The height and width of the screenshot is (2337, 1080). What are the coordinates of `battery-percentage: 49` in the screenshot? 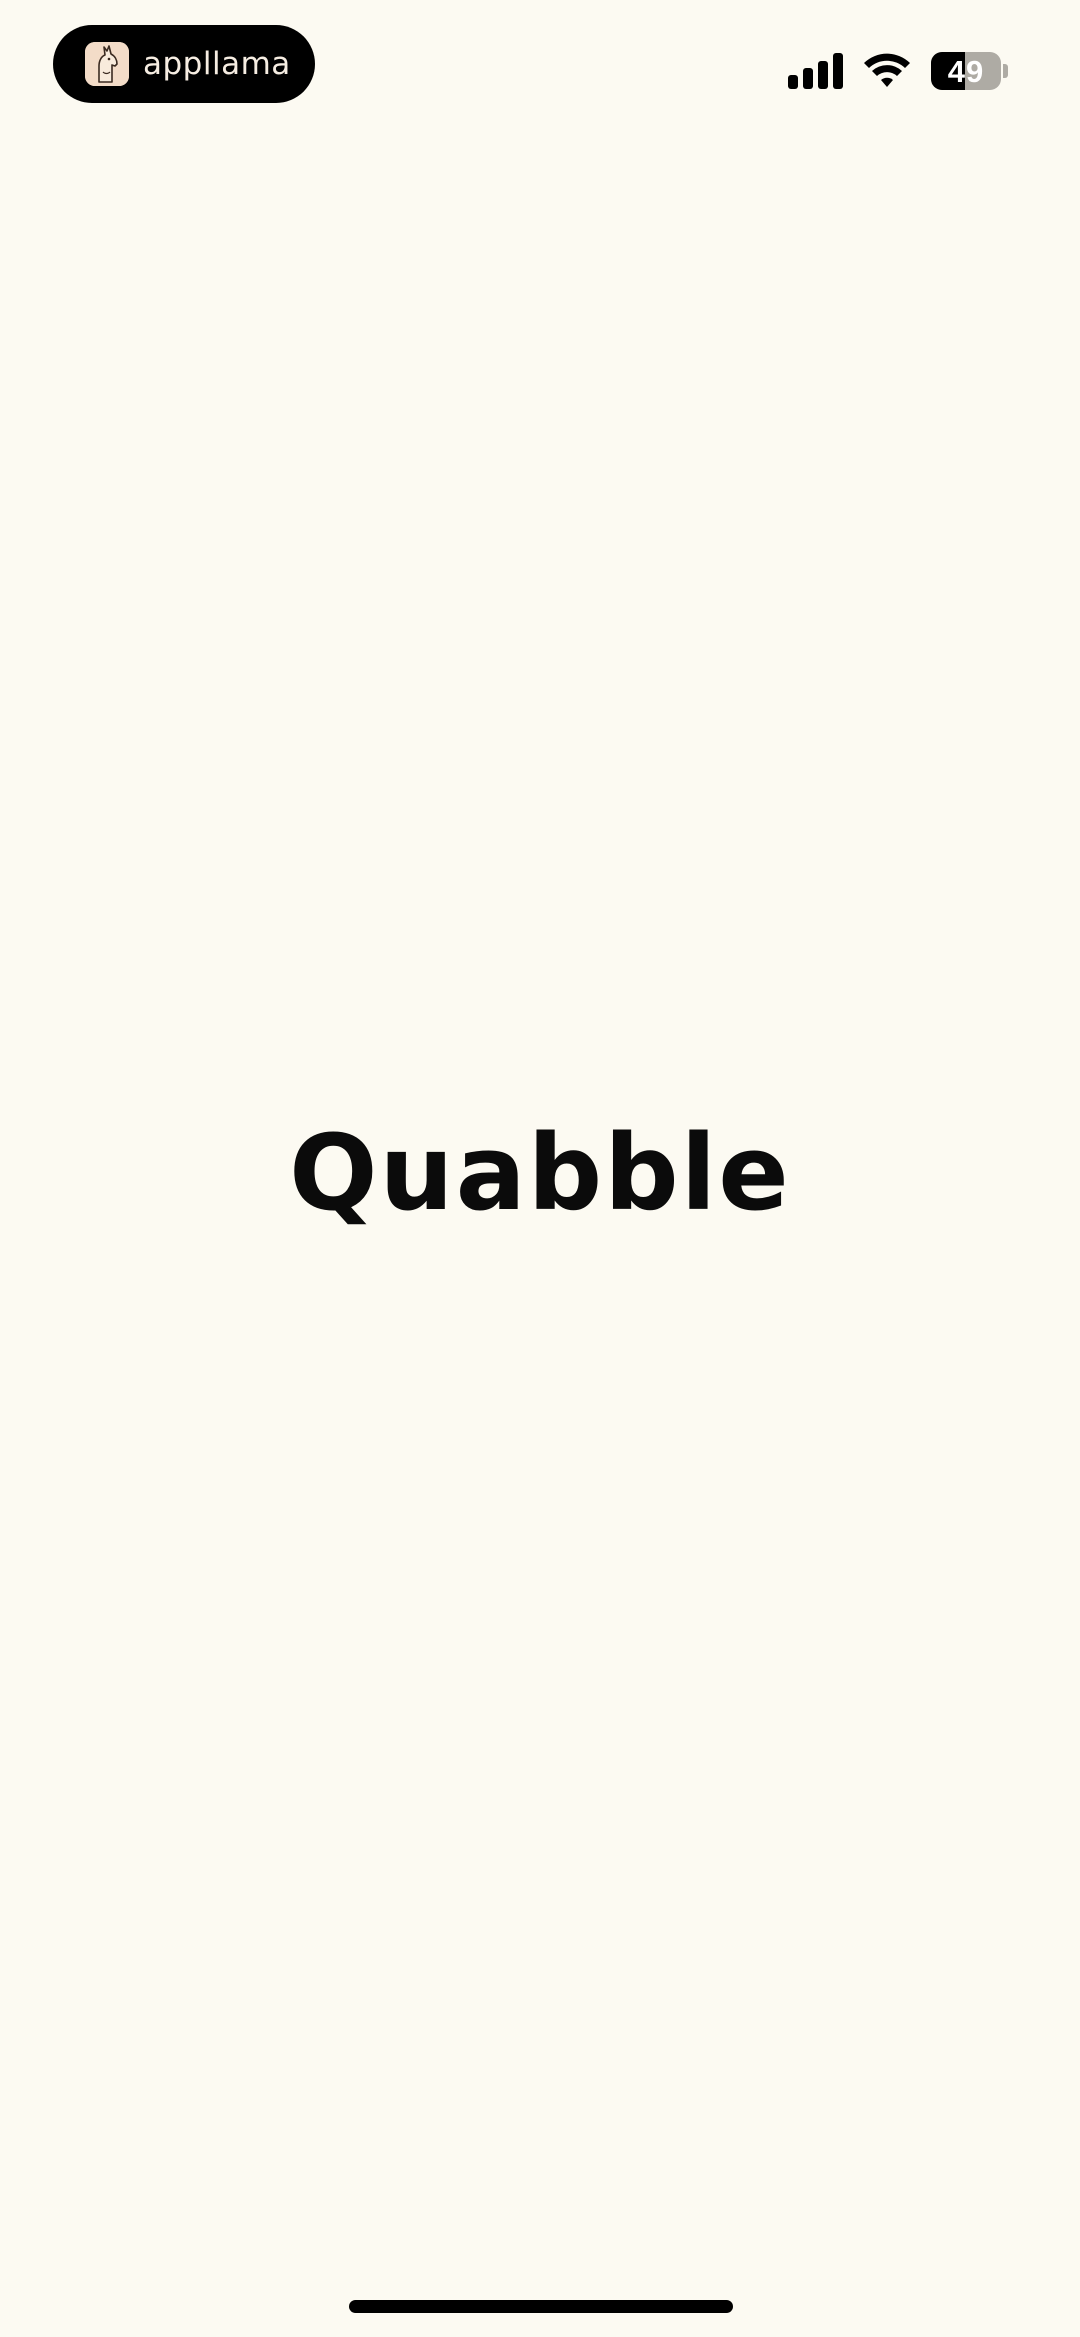 It's located at (966, 71).